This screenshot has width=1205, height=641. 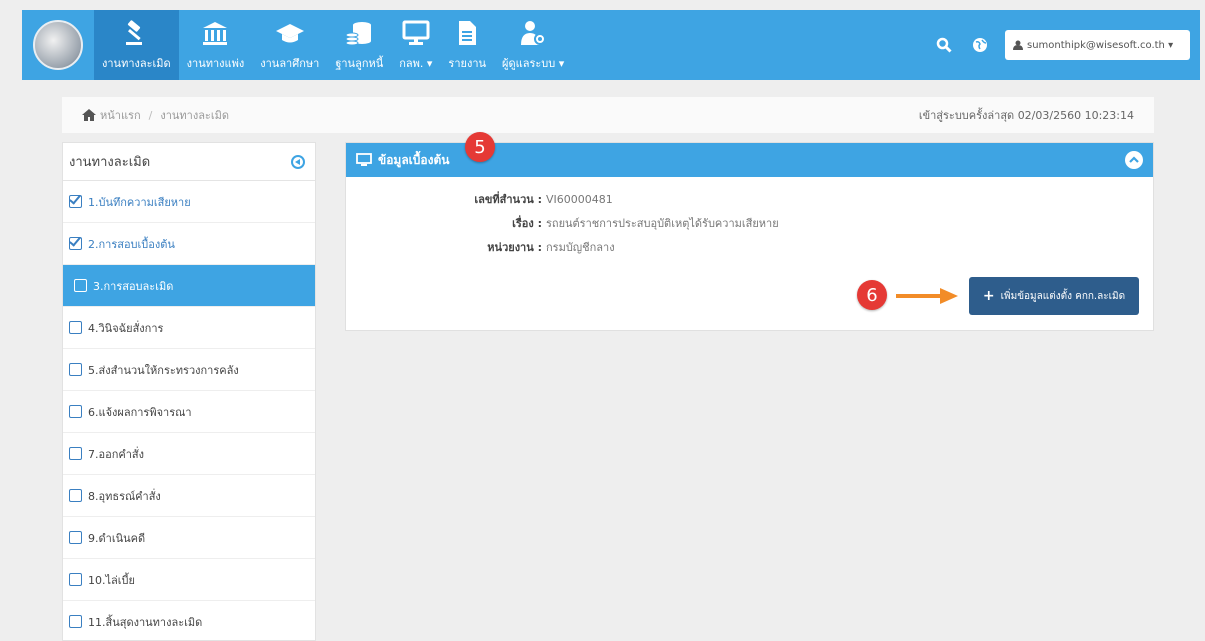 I want to click on chevron-up-icon, so click(x=1134, y=160).